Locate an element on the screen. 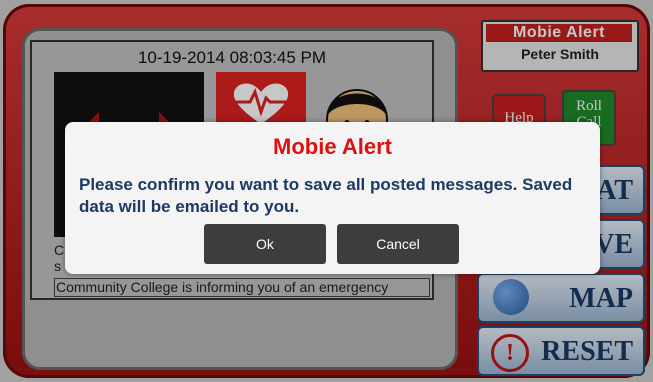  cancel-button: Cancel is located at coordinates (398, 244).